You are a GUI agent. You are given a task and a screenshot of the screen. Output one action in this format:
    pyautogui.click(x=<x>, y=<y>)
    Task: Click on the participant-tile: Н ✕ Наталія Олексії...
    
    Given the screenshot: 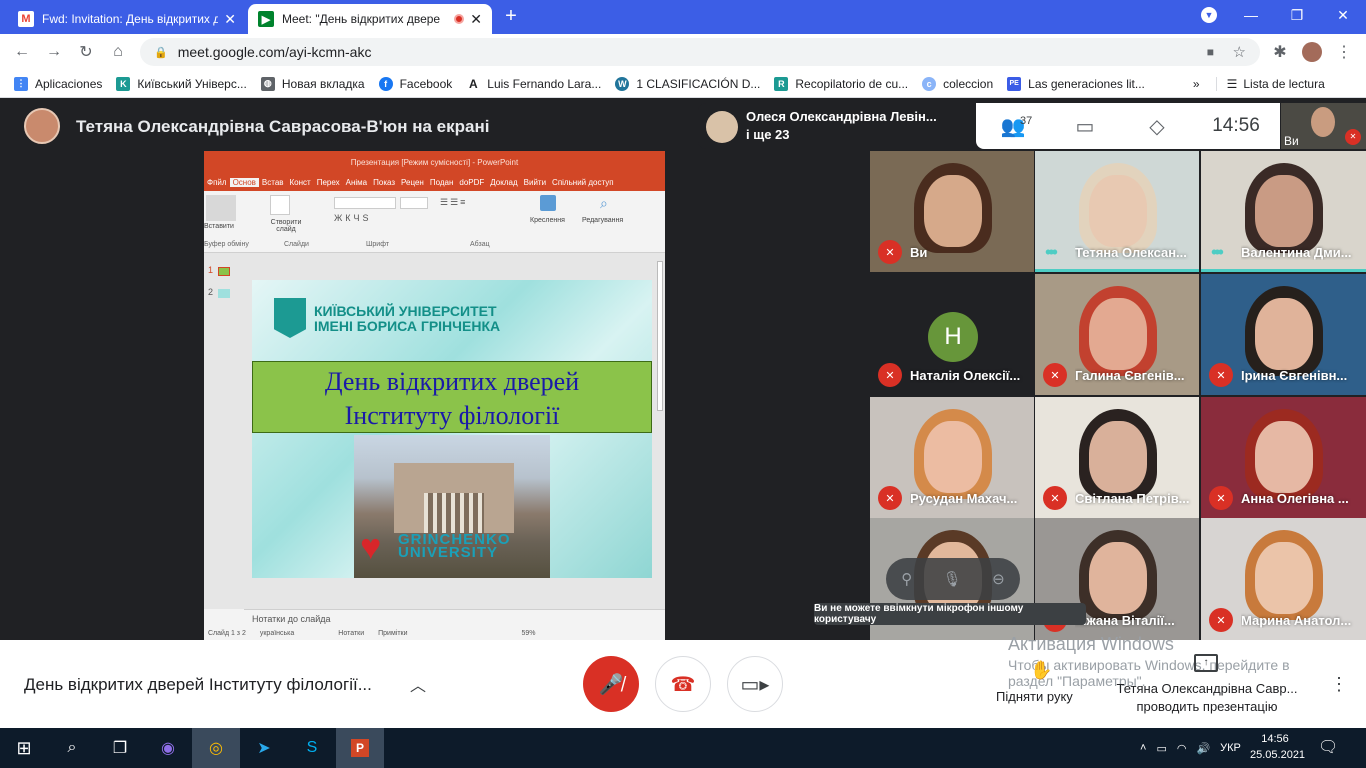 What is the action you would take?
    pyautogui.click(x=952, y=334)
    